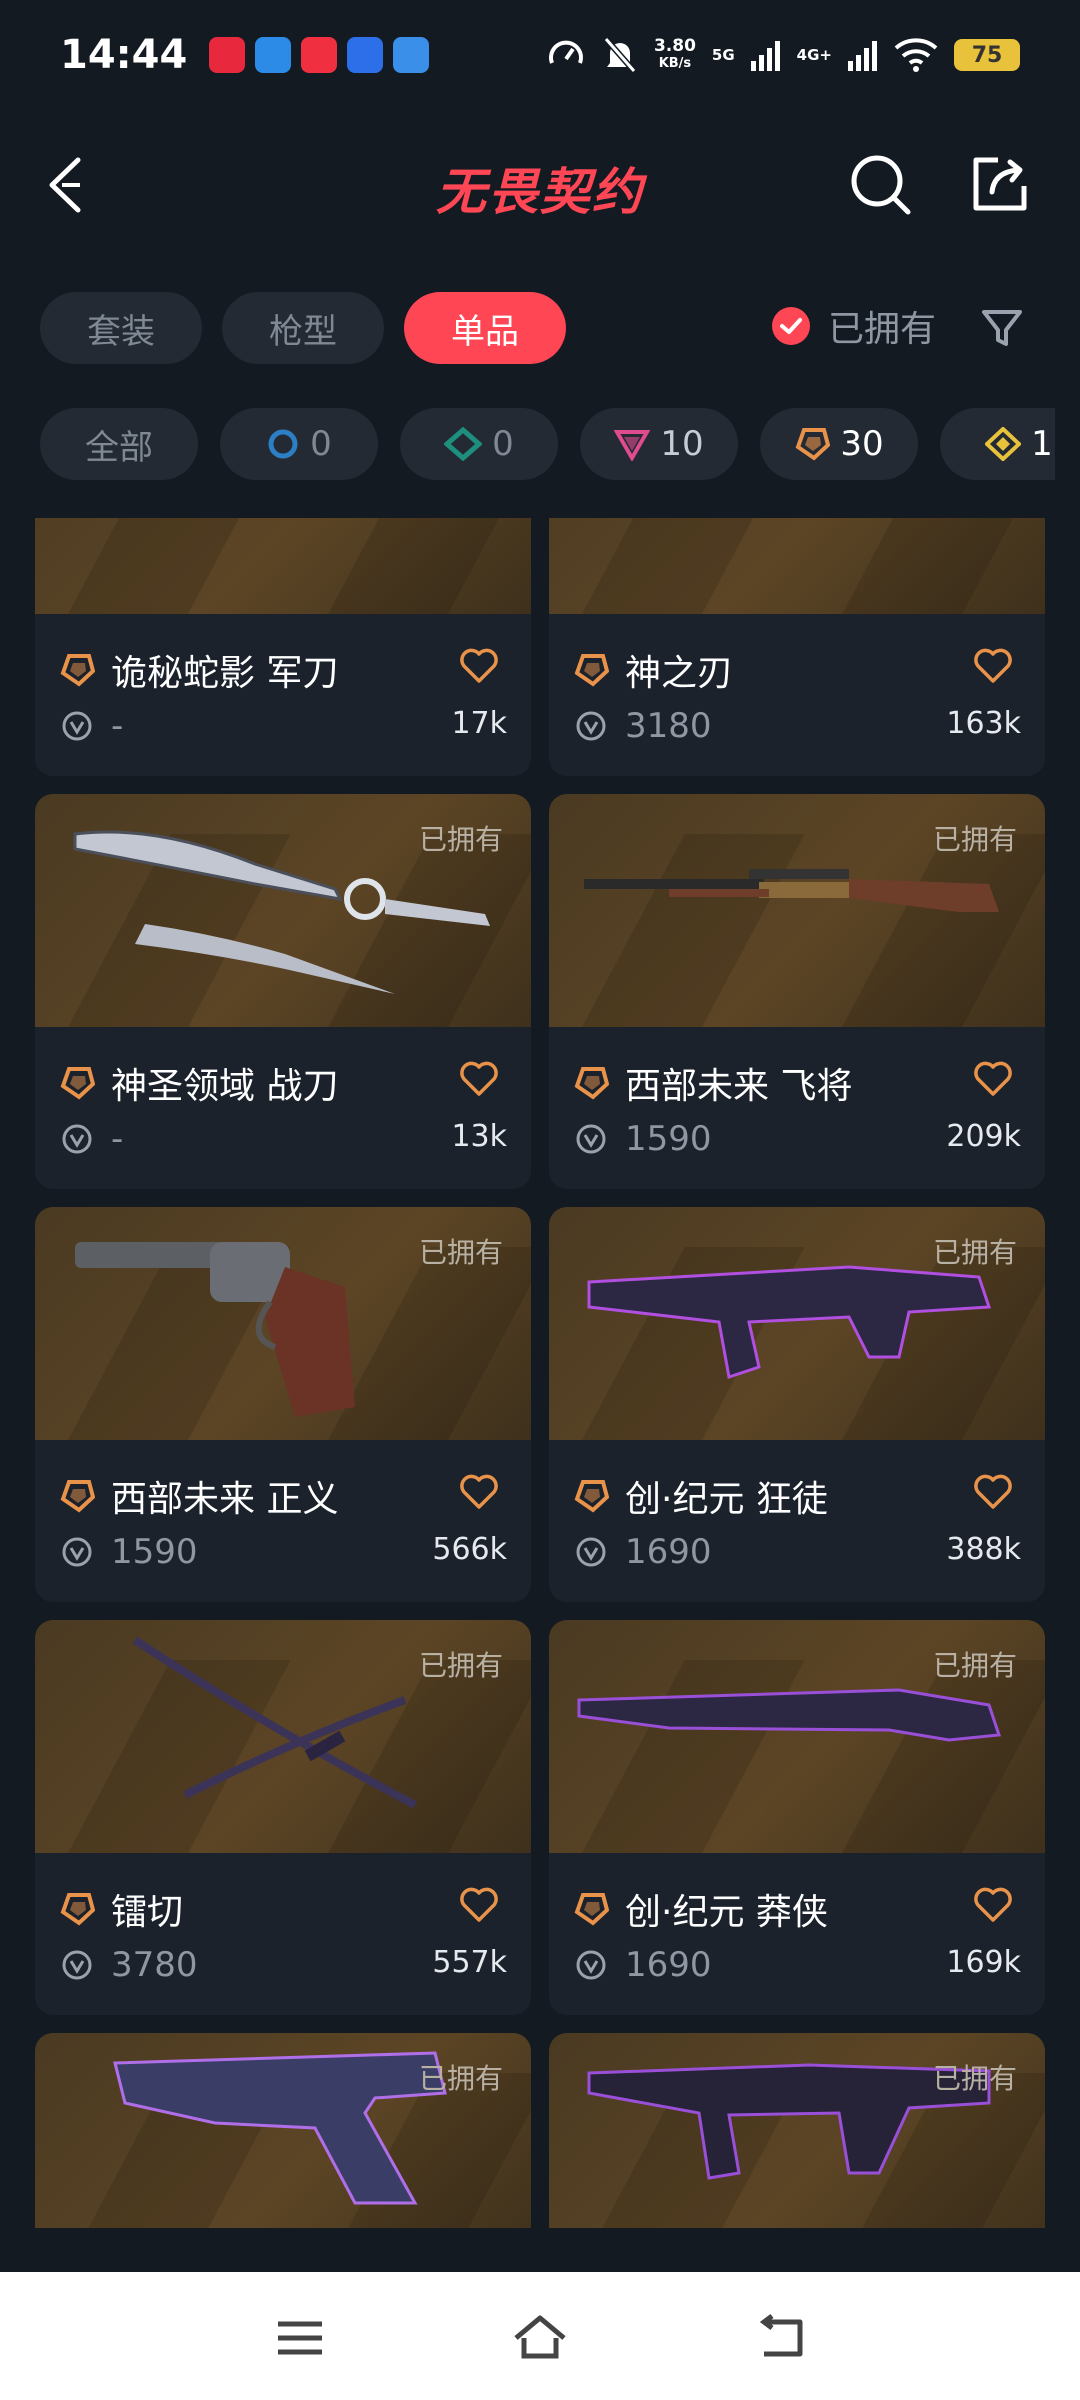  What do you see at coordinates (620, 55) in the screenshot?
I see `mute-bell-icon` at bounding box center [620, 55].